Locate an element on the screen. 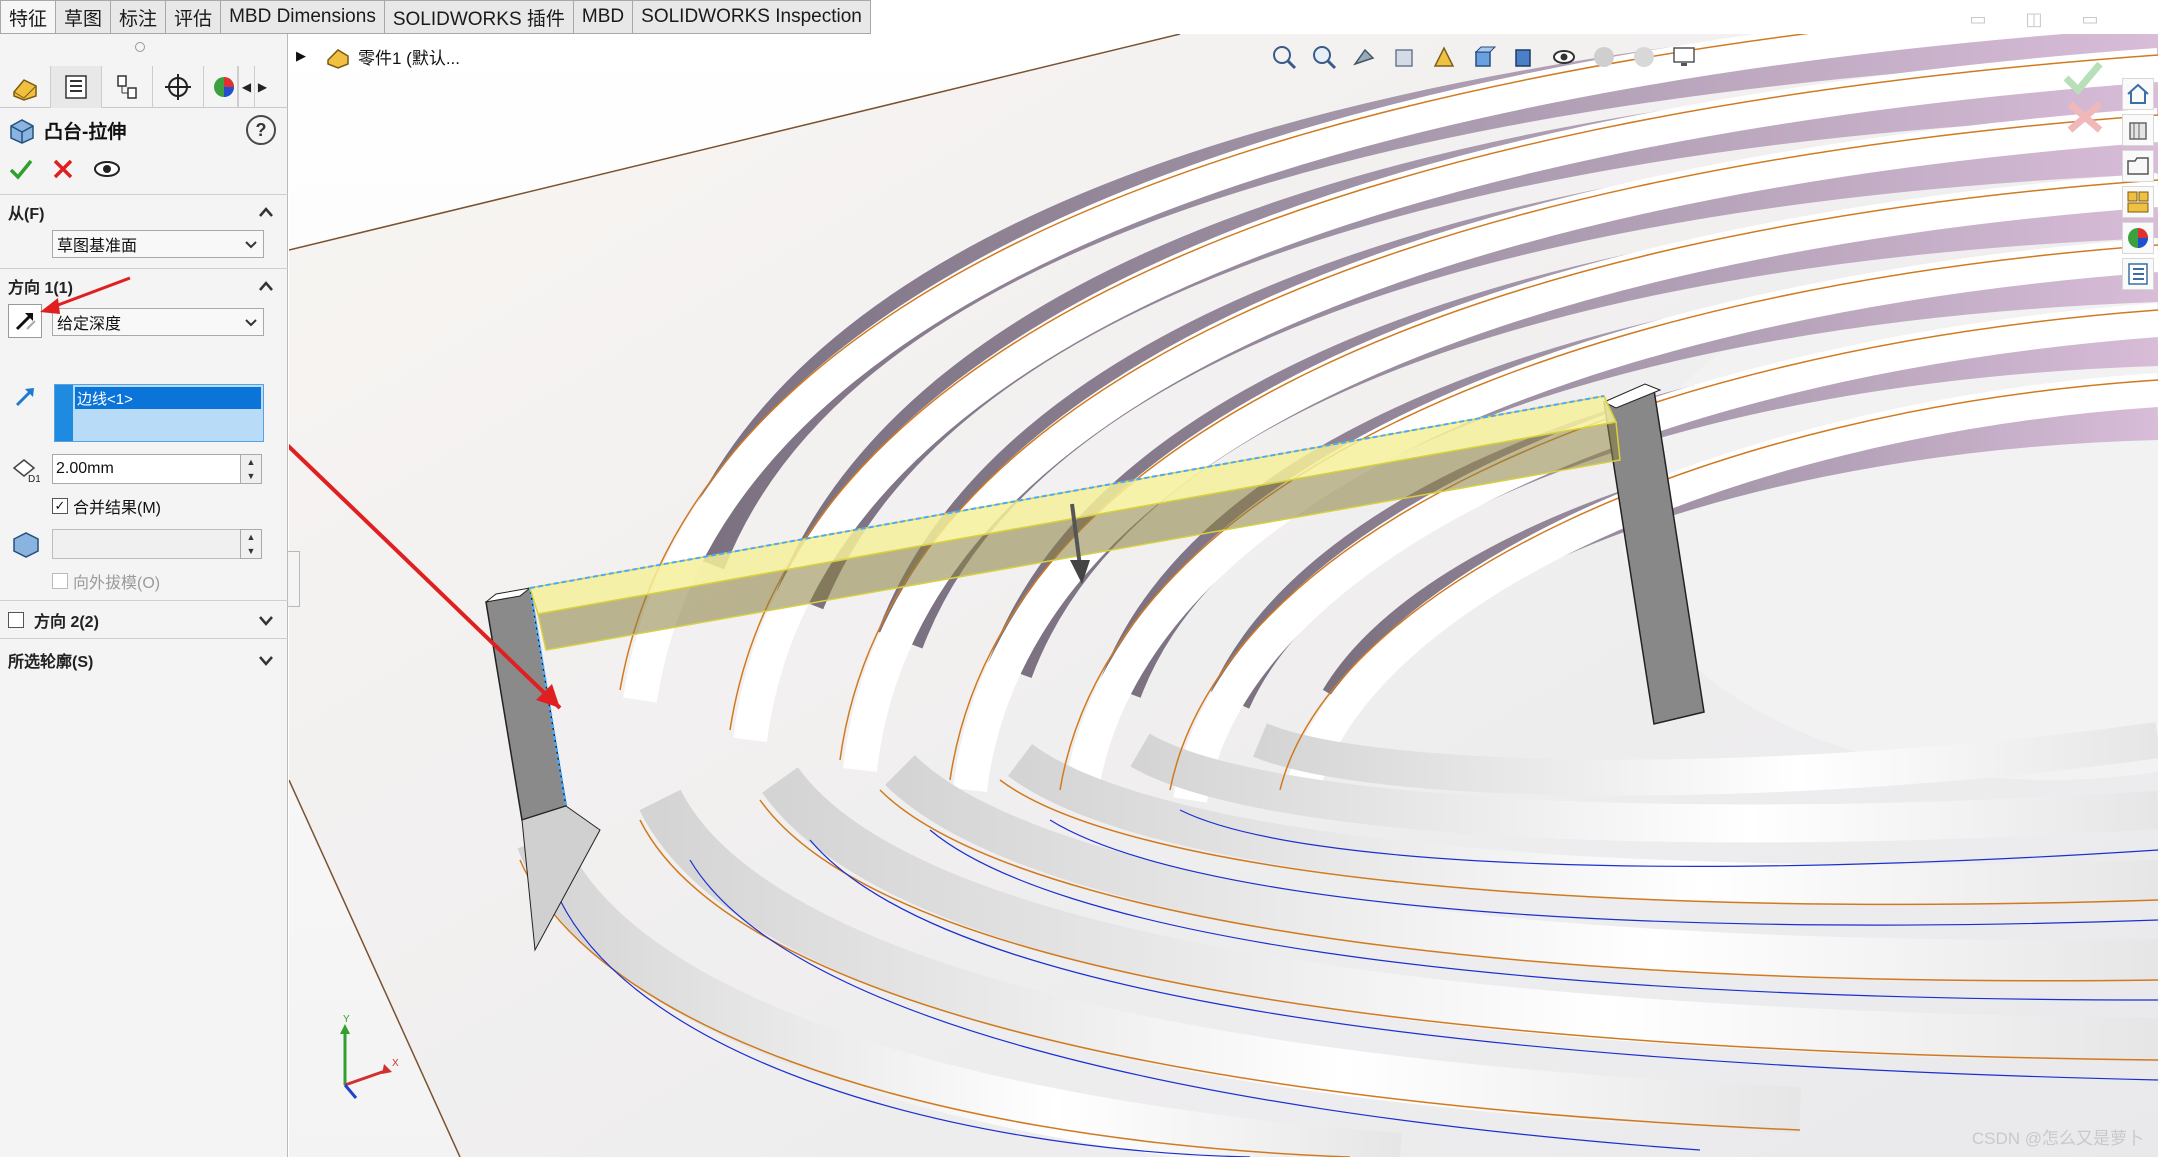  cancel-x-icon is located at coordinates (63, 169).